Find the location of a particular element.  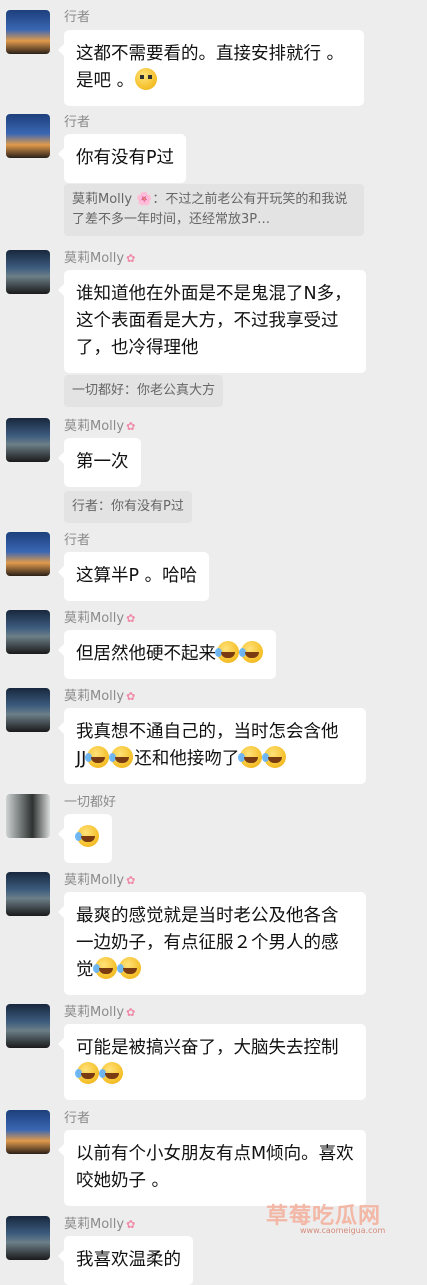

message-bubble: 谁知道他在外面是不是鬼混了N多，这个表面看是大方，不过我享受过了，也冷得理他 is located at coordinates (212, 321).